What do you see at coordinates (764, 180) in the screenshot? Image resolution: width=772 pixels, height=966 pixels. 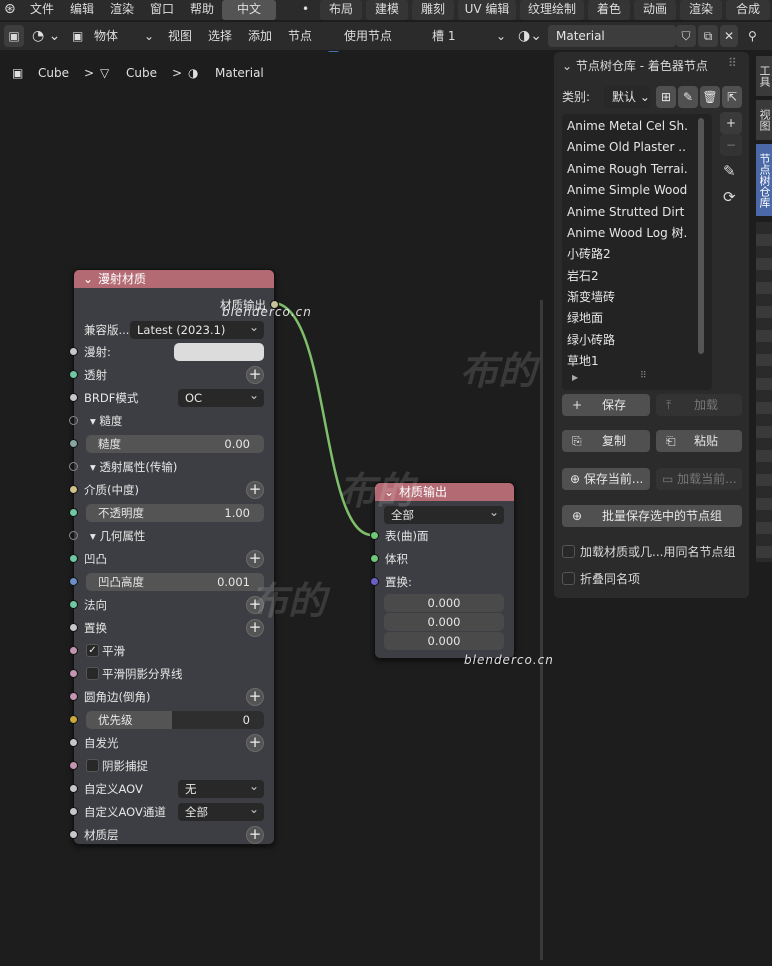 I see `tab-node-library: 节点树仓库` at bounding box center [764, 180].